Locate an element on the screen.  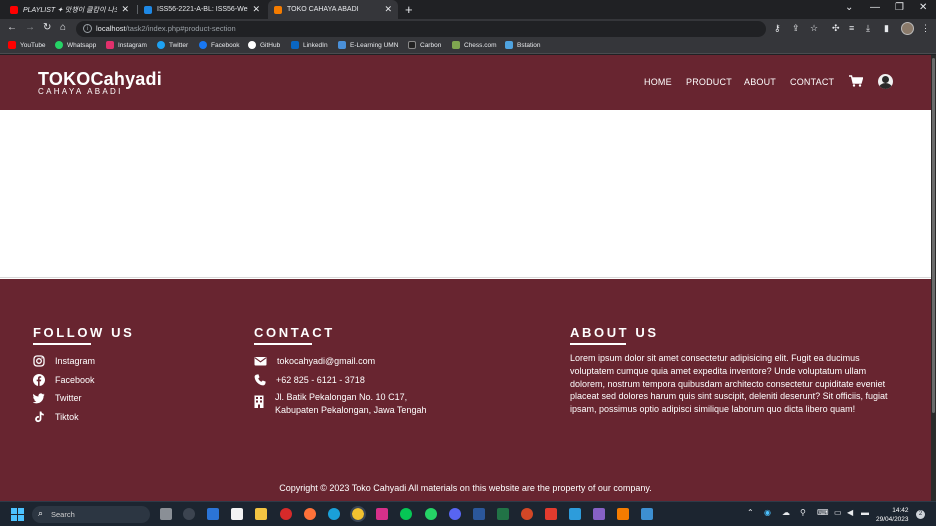
about-us-heading: ABOUT US is located at coordinates (614, 332).